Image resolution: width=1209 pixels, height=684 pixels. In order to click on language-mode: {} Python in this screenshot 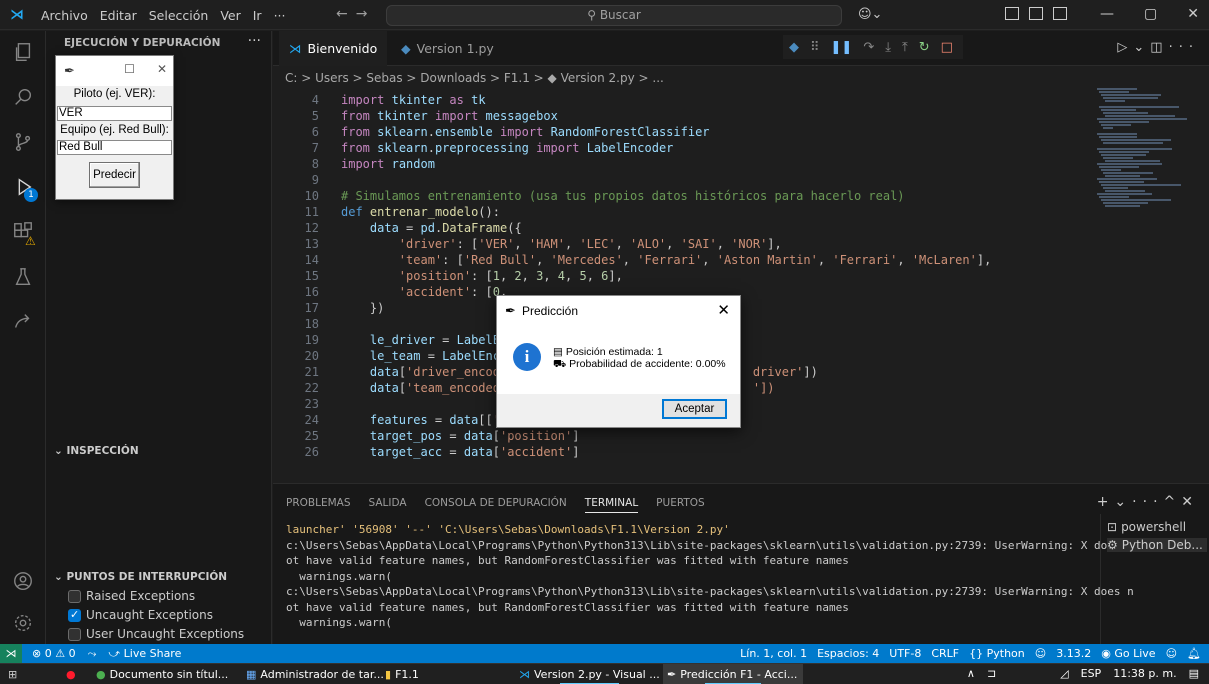, I will do `click(997, 653)`.